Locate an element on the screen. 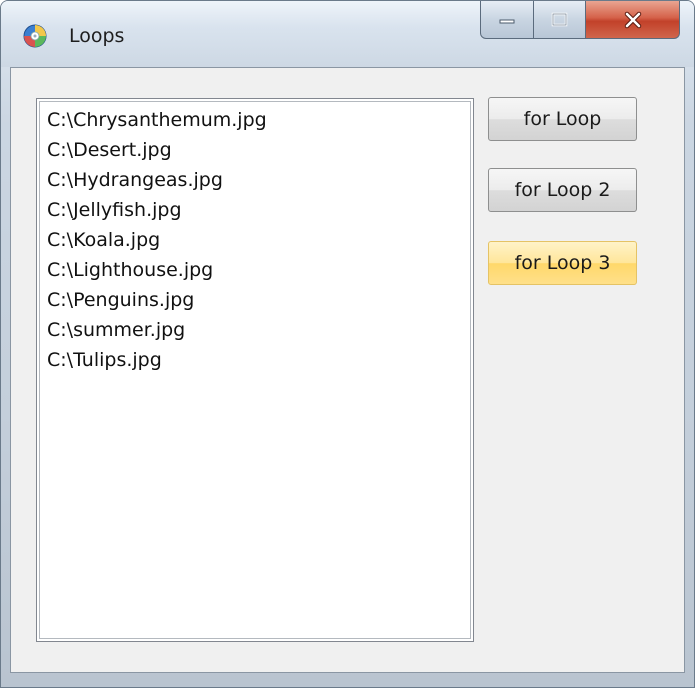 This screenshot has width=695, height=688. minimize-button is located at coordinates (507, 20).